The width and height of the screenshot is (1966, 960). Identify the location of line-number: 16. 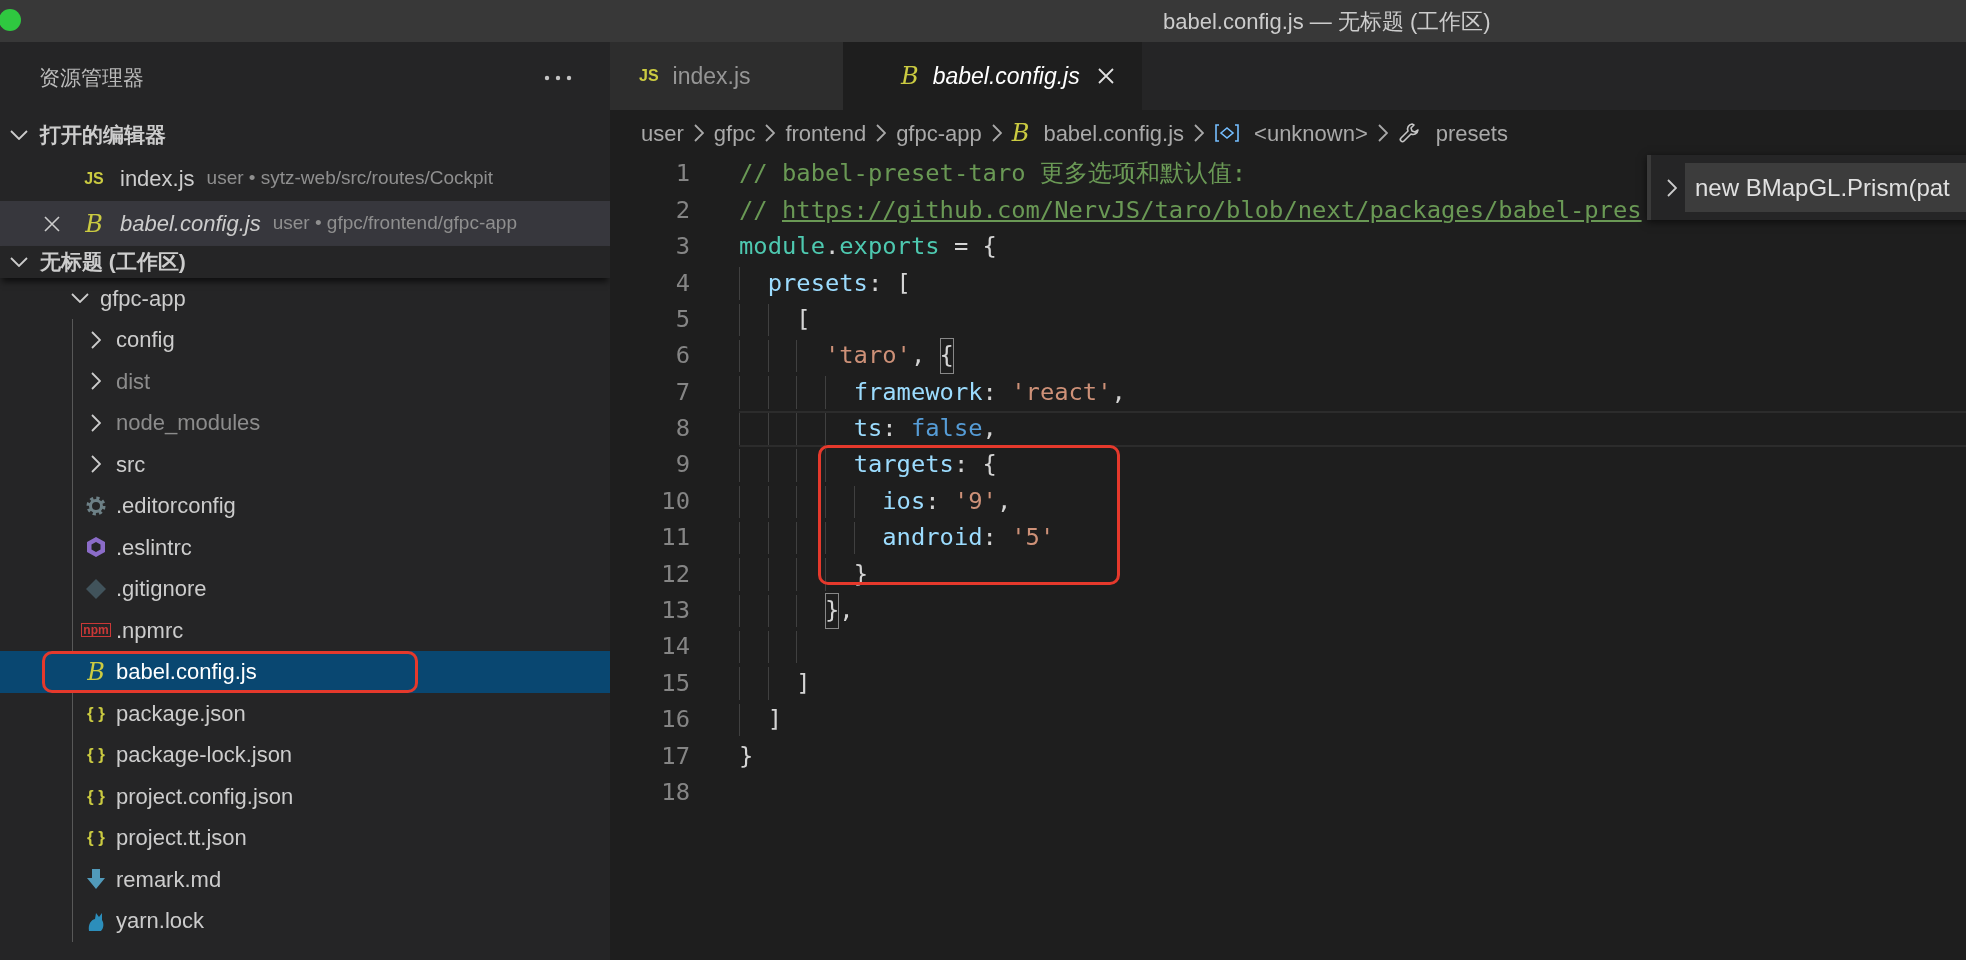
(675, 720).